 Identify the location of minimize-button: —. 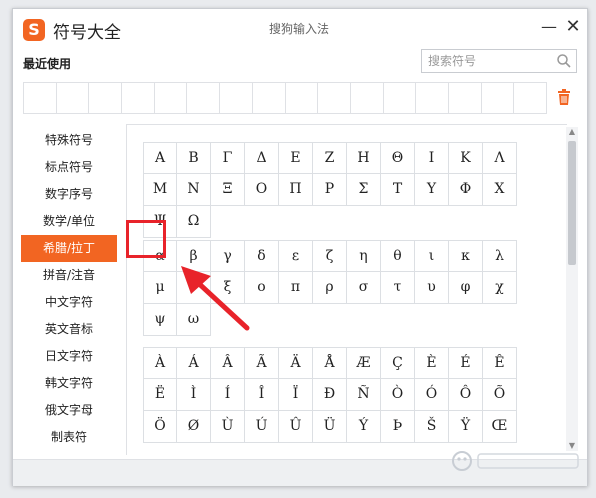
(549, 27).